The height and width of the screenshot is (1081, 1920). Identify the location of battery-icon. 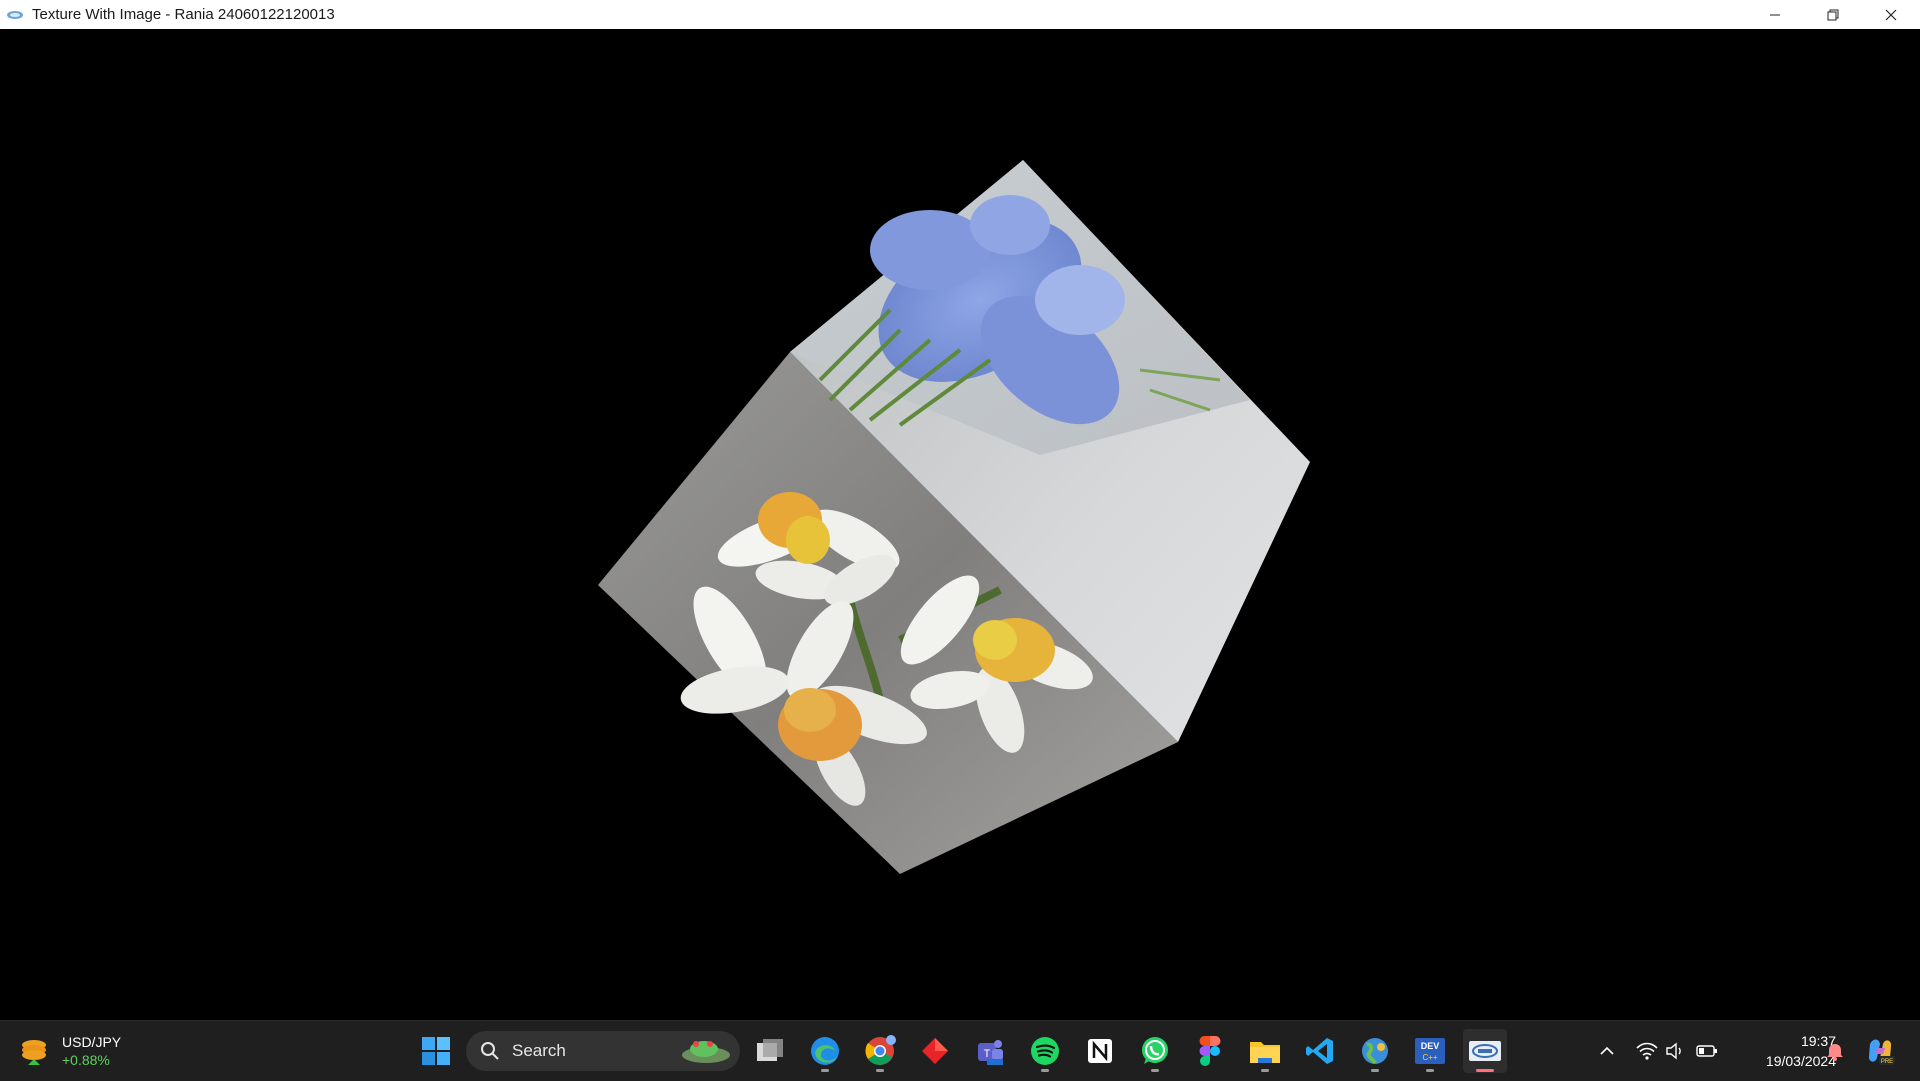
(1706, 1051).